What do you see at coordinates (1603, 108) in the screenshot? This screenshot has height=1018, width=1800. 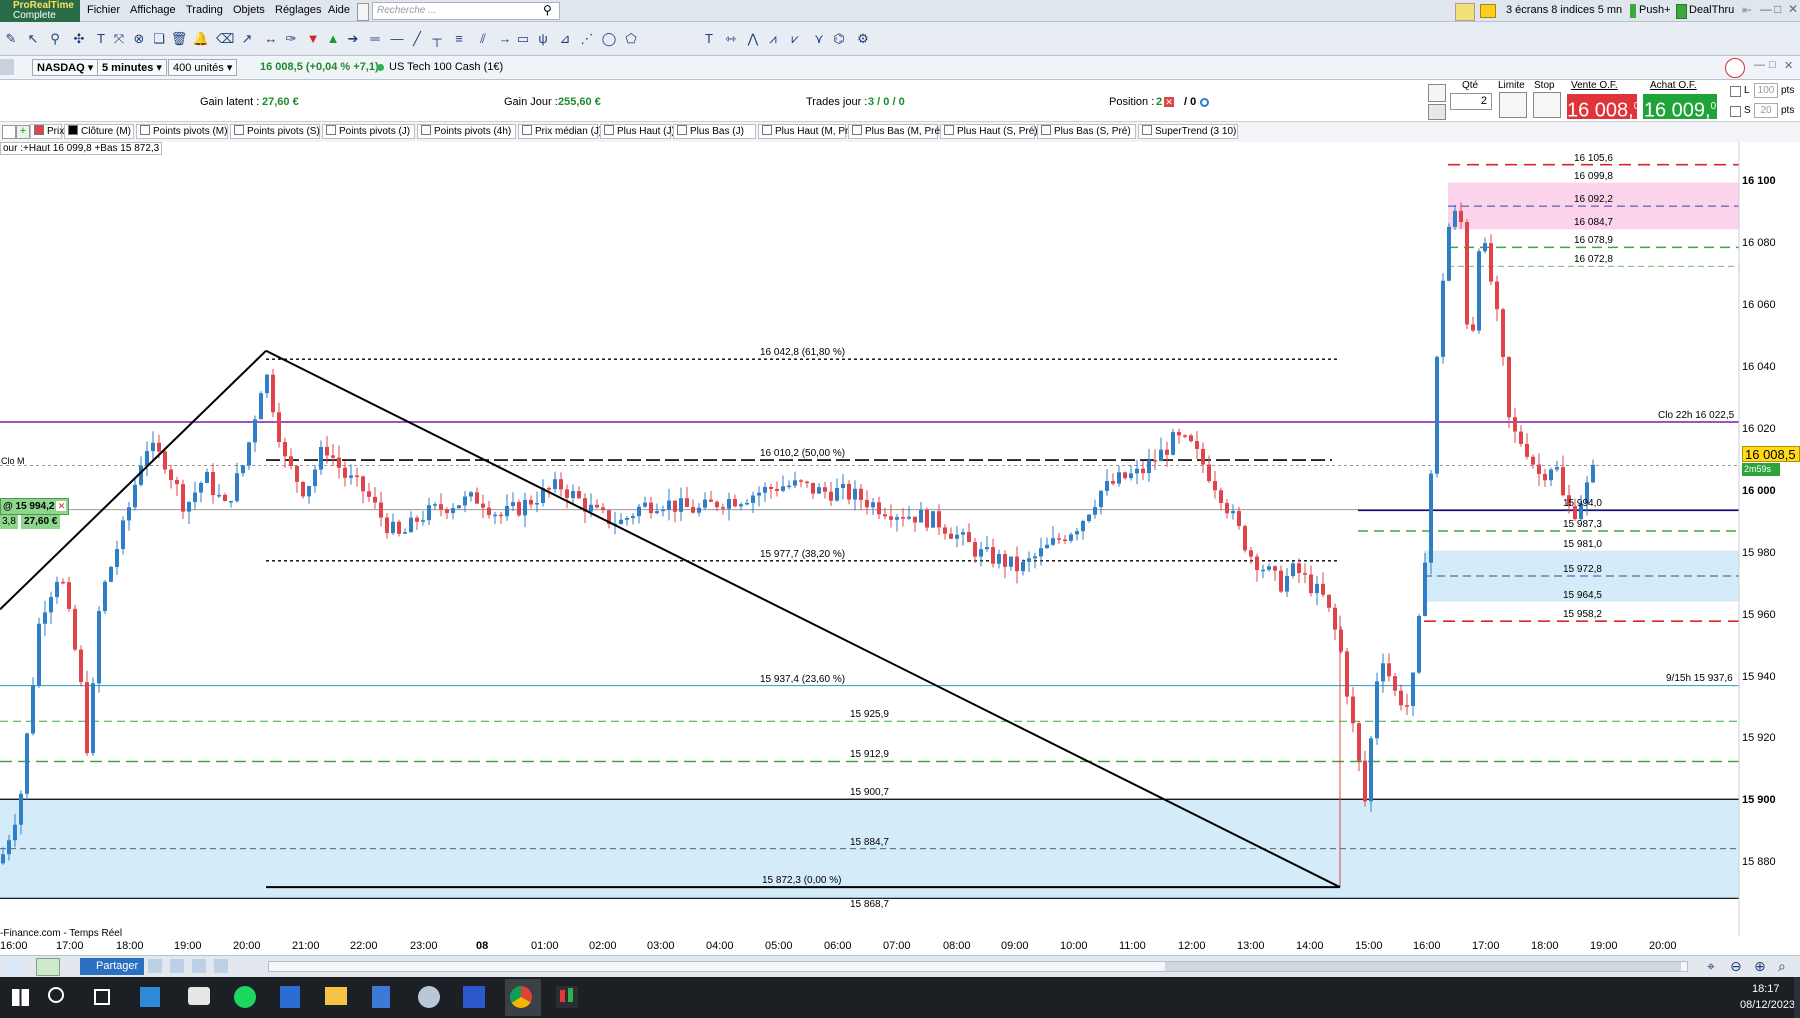 I see `sell-button: 16 008,0` at bounding box center [1603, 108].